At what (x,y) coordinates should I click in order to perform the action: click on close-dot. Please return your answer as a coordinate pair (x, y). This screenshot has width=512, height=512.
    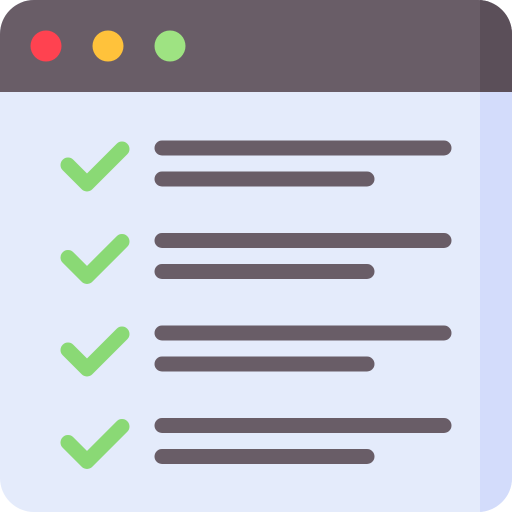
    Looking at the image, I should click on (46, 46).